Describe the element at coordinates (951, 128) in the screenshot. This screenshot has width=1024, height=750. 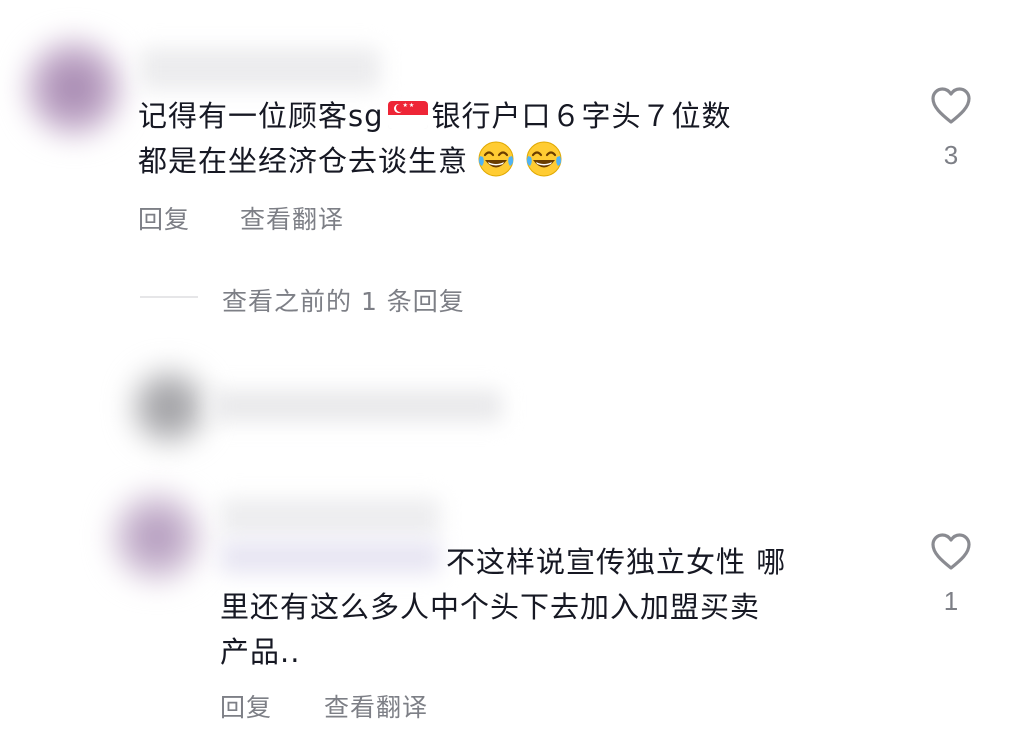
I see `like-button: 3` at that location.